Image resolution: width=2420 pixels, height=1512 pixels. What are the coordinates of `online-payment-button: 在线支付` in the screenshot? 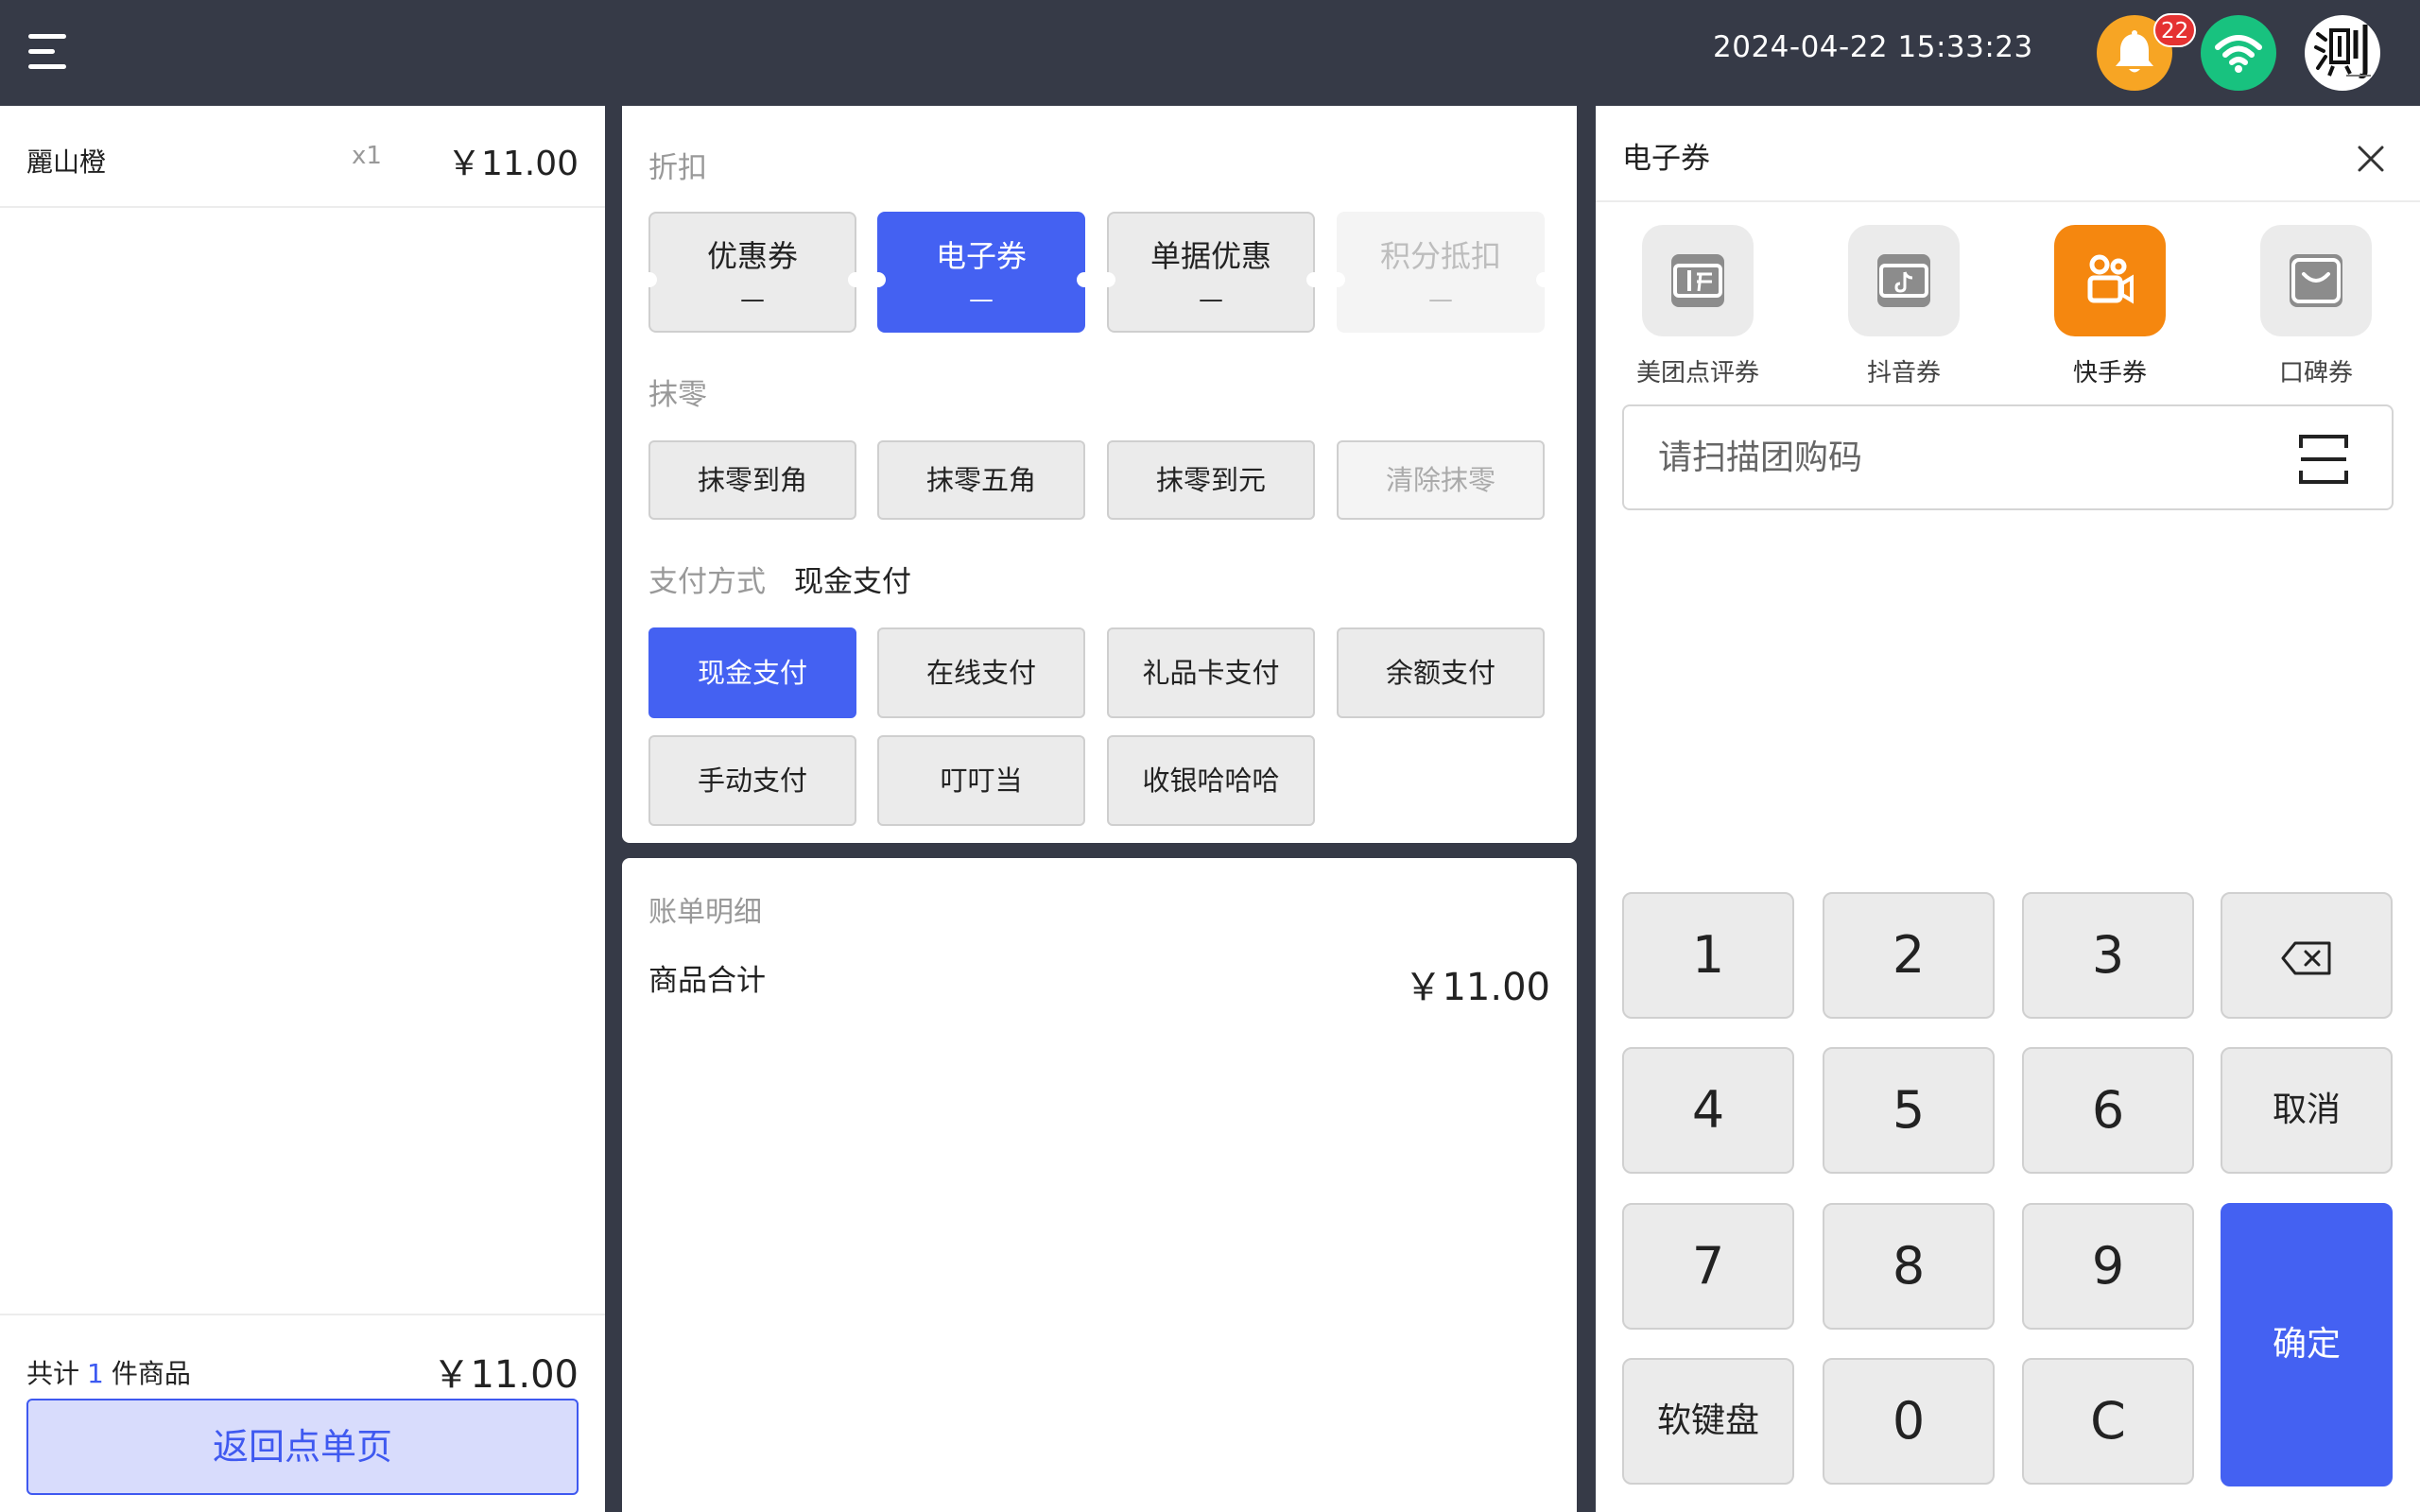 It's located at (981, 672).